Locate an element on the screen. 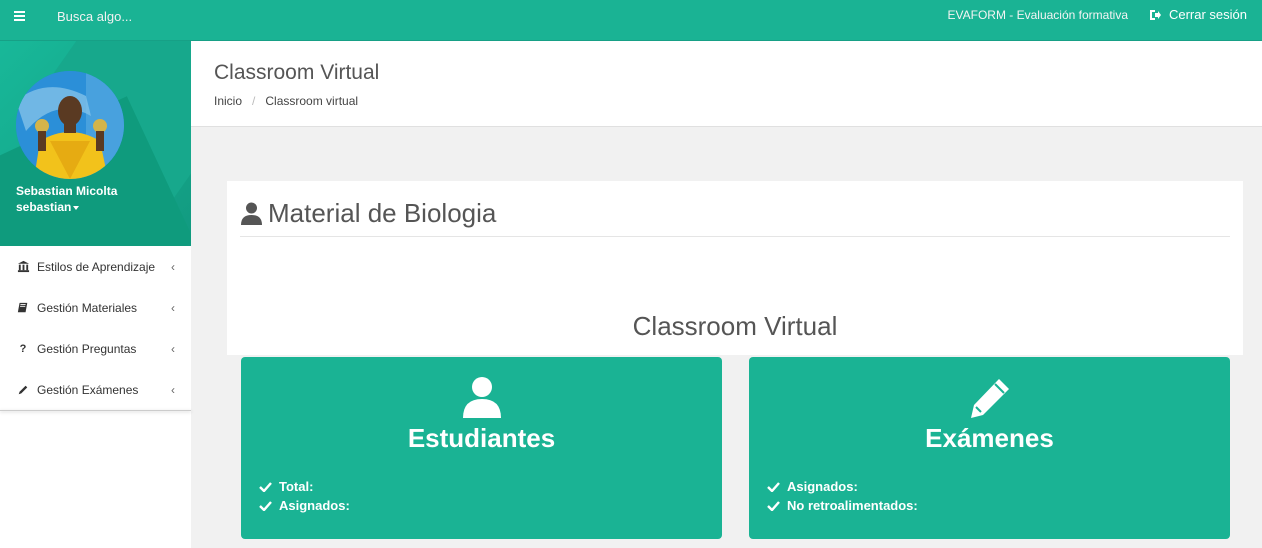 This screenshot has height=548, width=1262. panel-title: Material de Biologia is located at coordinates (368, 213).